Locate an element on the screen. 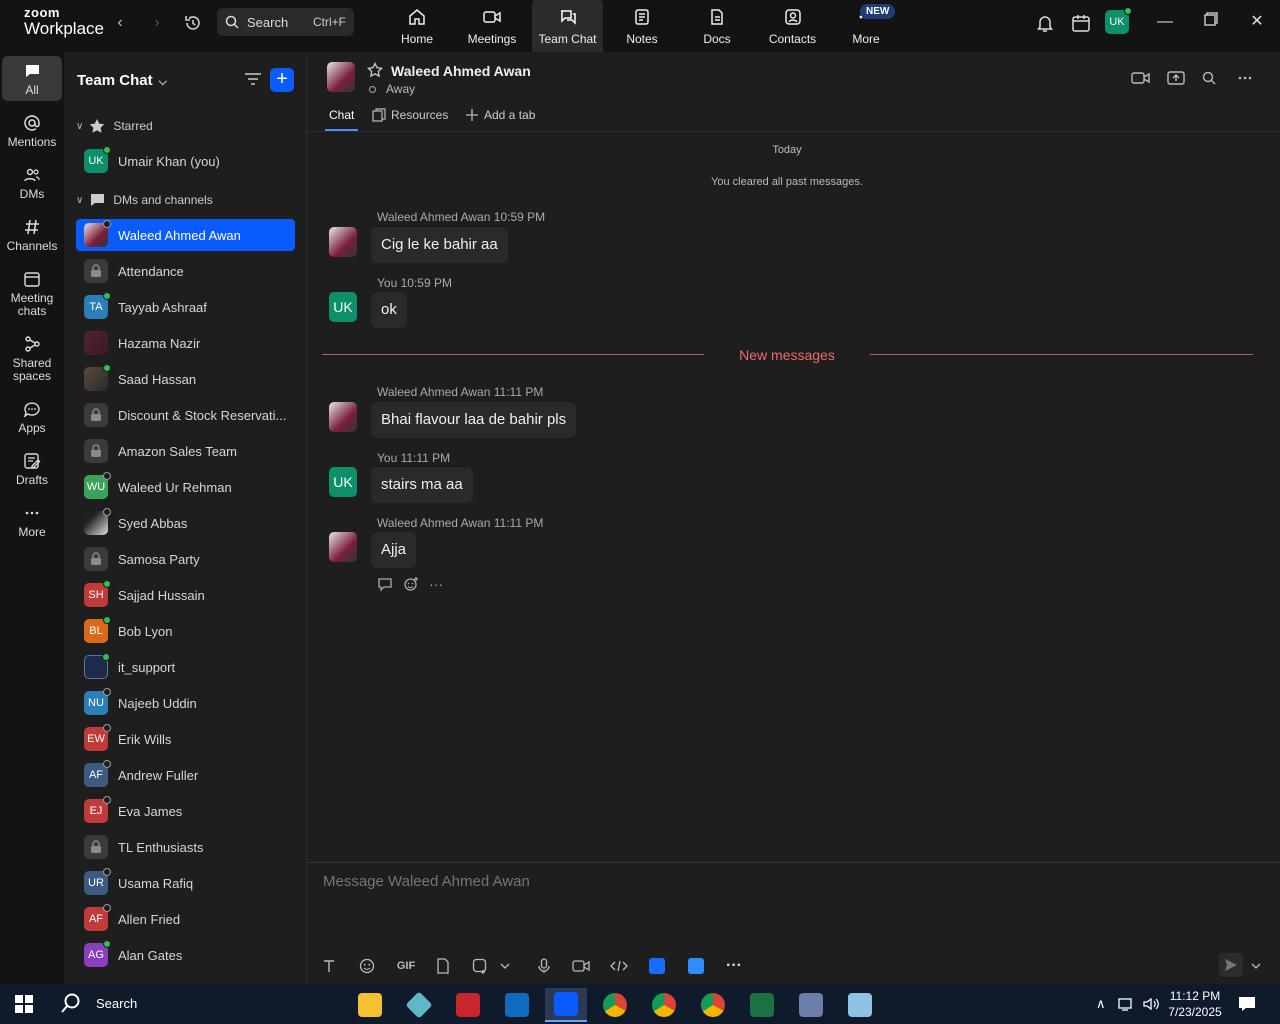 Image resolution: width=1280 pixels, height=1024 pixels. section-starred: ∨ Starred is located at coordinates (114, 126).